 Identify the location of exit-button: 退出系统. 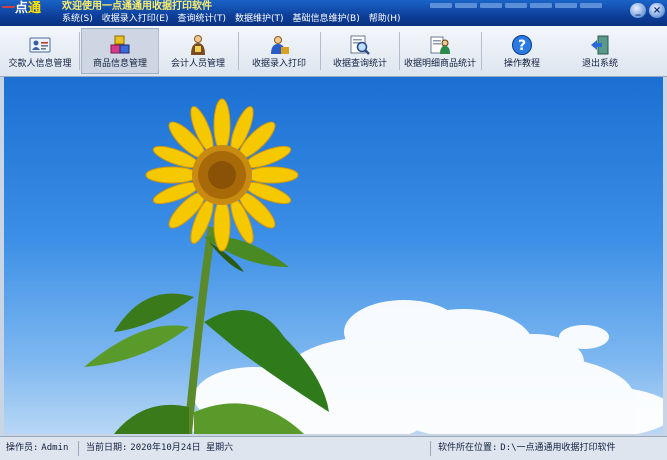
(600, 51).